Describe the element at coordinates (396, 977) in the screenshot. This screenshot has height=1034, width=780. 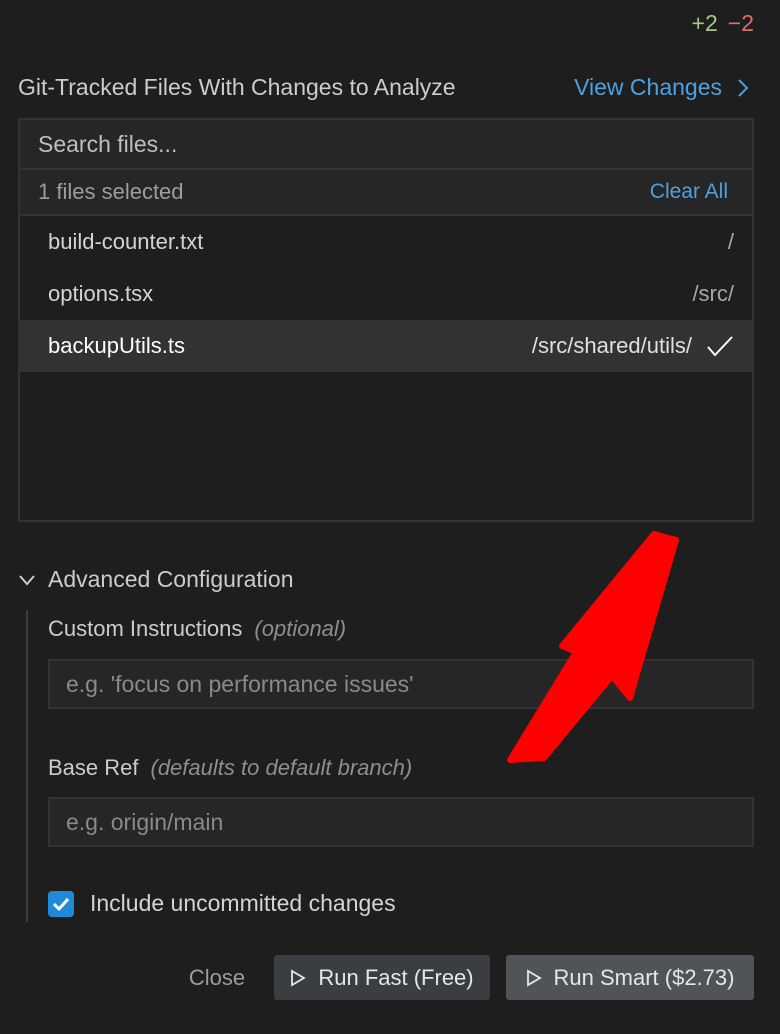
I see `run-fast-label: Run Fast (Free)` at that location.